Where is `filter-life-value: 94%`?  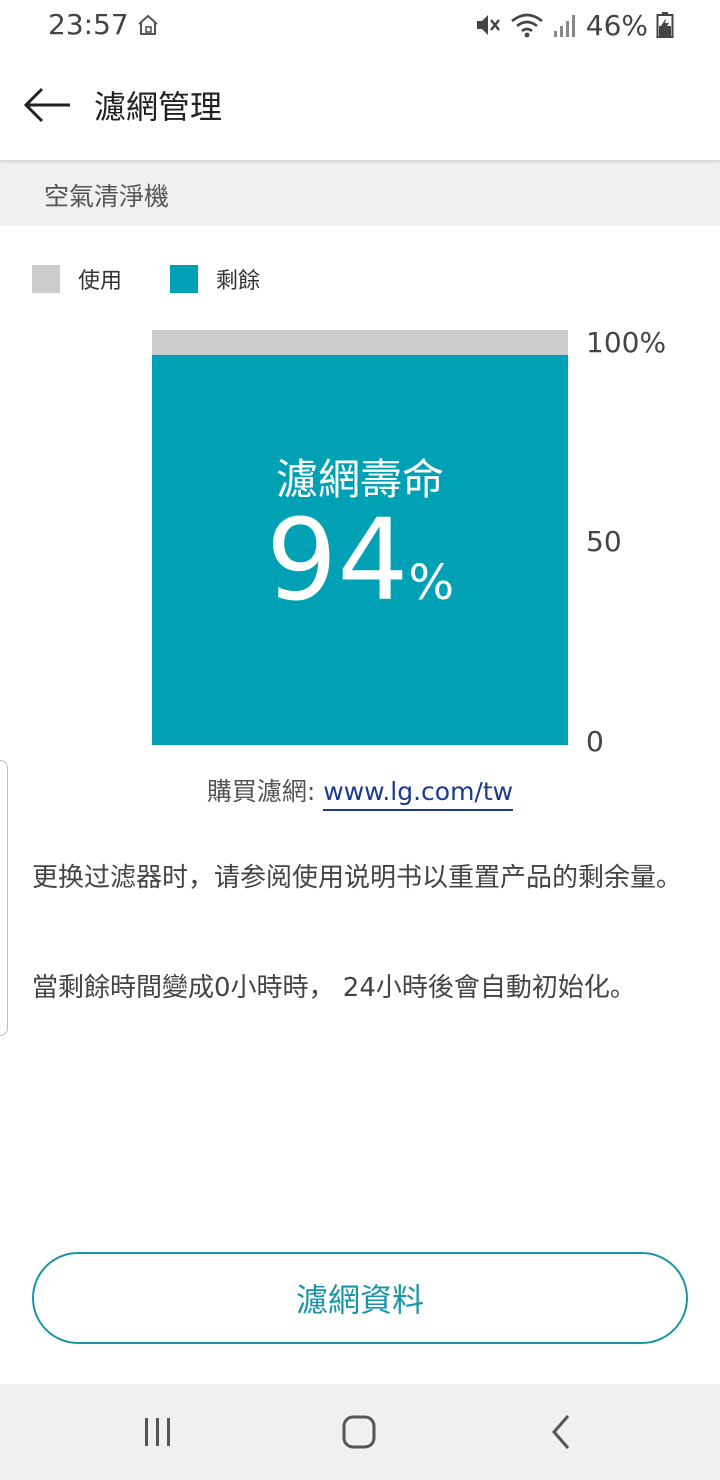
filter-life-value: 94% is located at coordinates (360, 561).